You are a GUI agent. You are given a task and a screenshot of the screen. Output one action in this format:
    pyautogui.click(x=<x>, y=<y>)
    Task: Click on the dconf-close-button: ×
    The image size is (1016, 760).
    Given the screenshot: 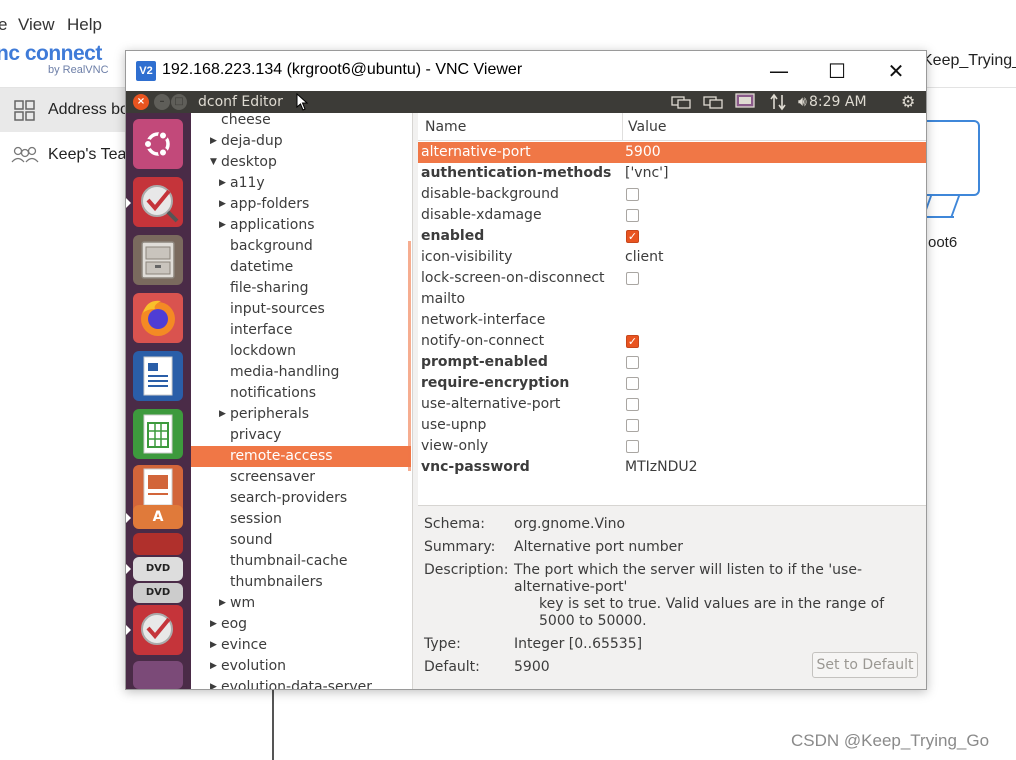 What is the action you would take?
    pyautogui.click(x=141, y=102)
    